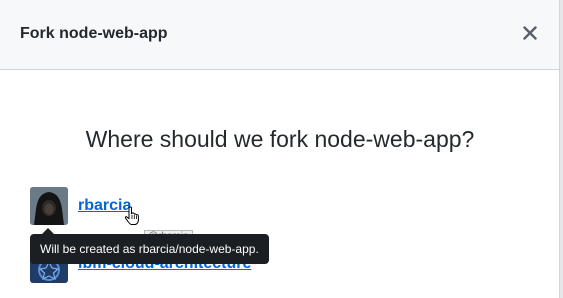  I want to click on tooltip-arrow, so click(48, 231).